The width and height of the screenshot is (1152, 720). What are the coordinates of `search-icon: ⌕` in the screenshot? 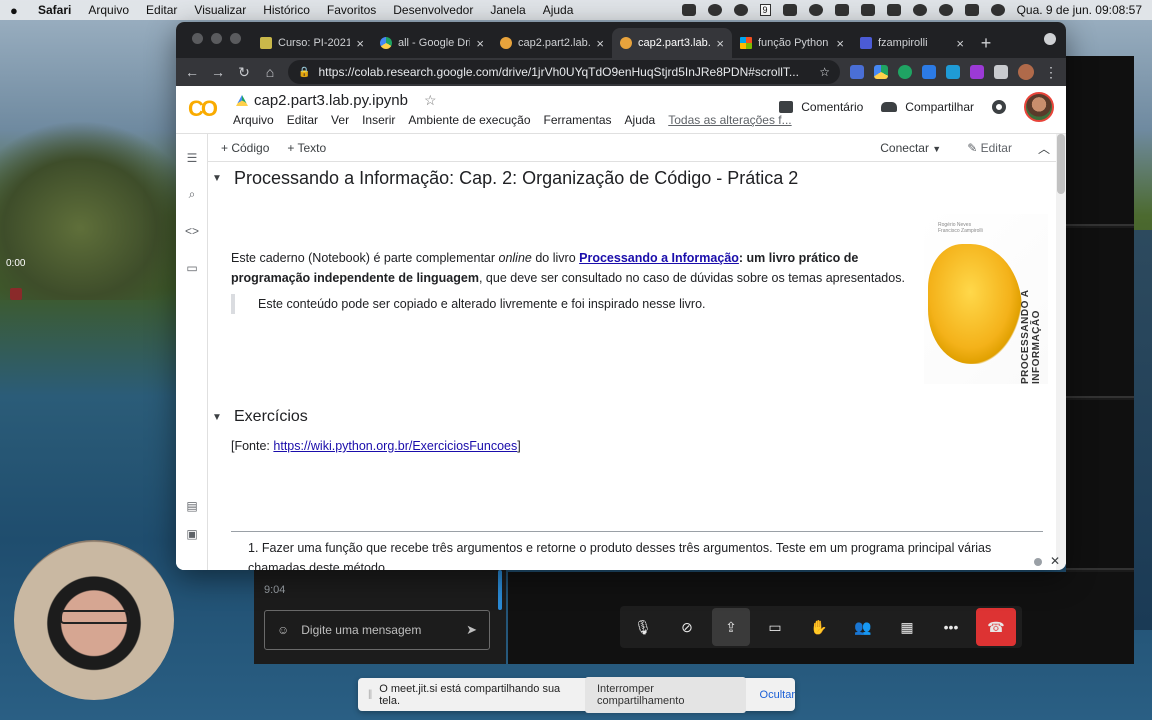 It's located at (192, 194).